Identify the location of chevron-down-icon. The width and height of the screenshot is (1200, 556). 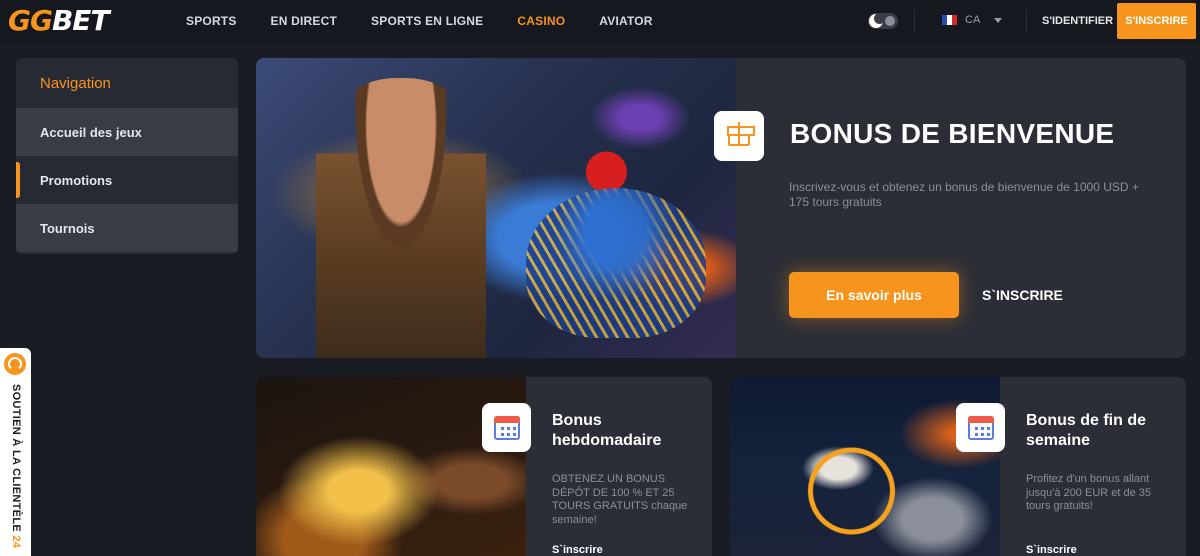
(998, 20).